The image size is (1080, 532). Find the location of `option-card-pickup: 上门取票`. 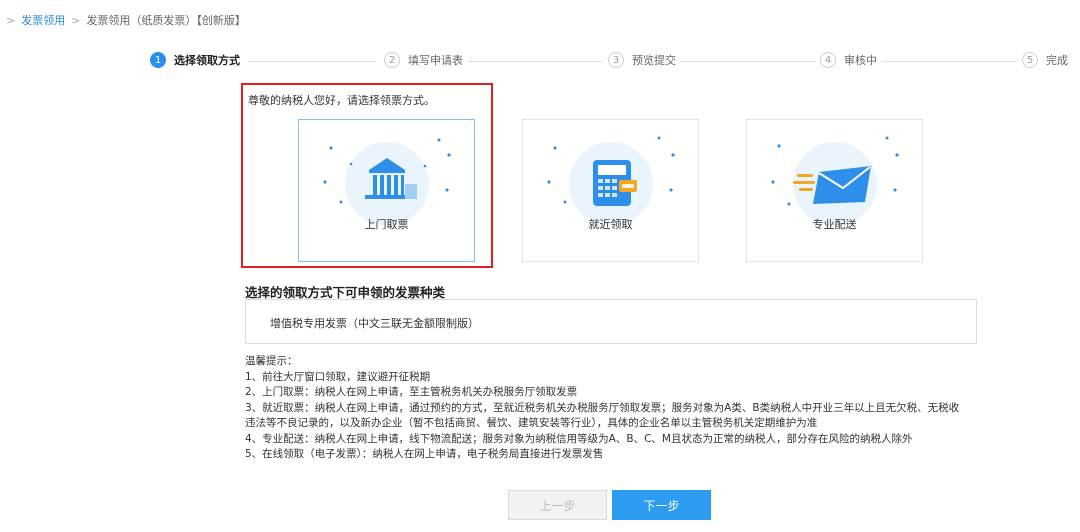

option-card-pickup: 上门取票 is located at coordinates (386, 190).